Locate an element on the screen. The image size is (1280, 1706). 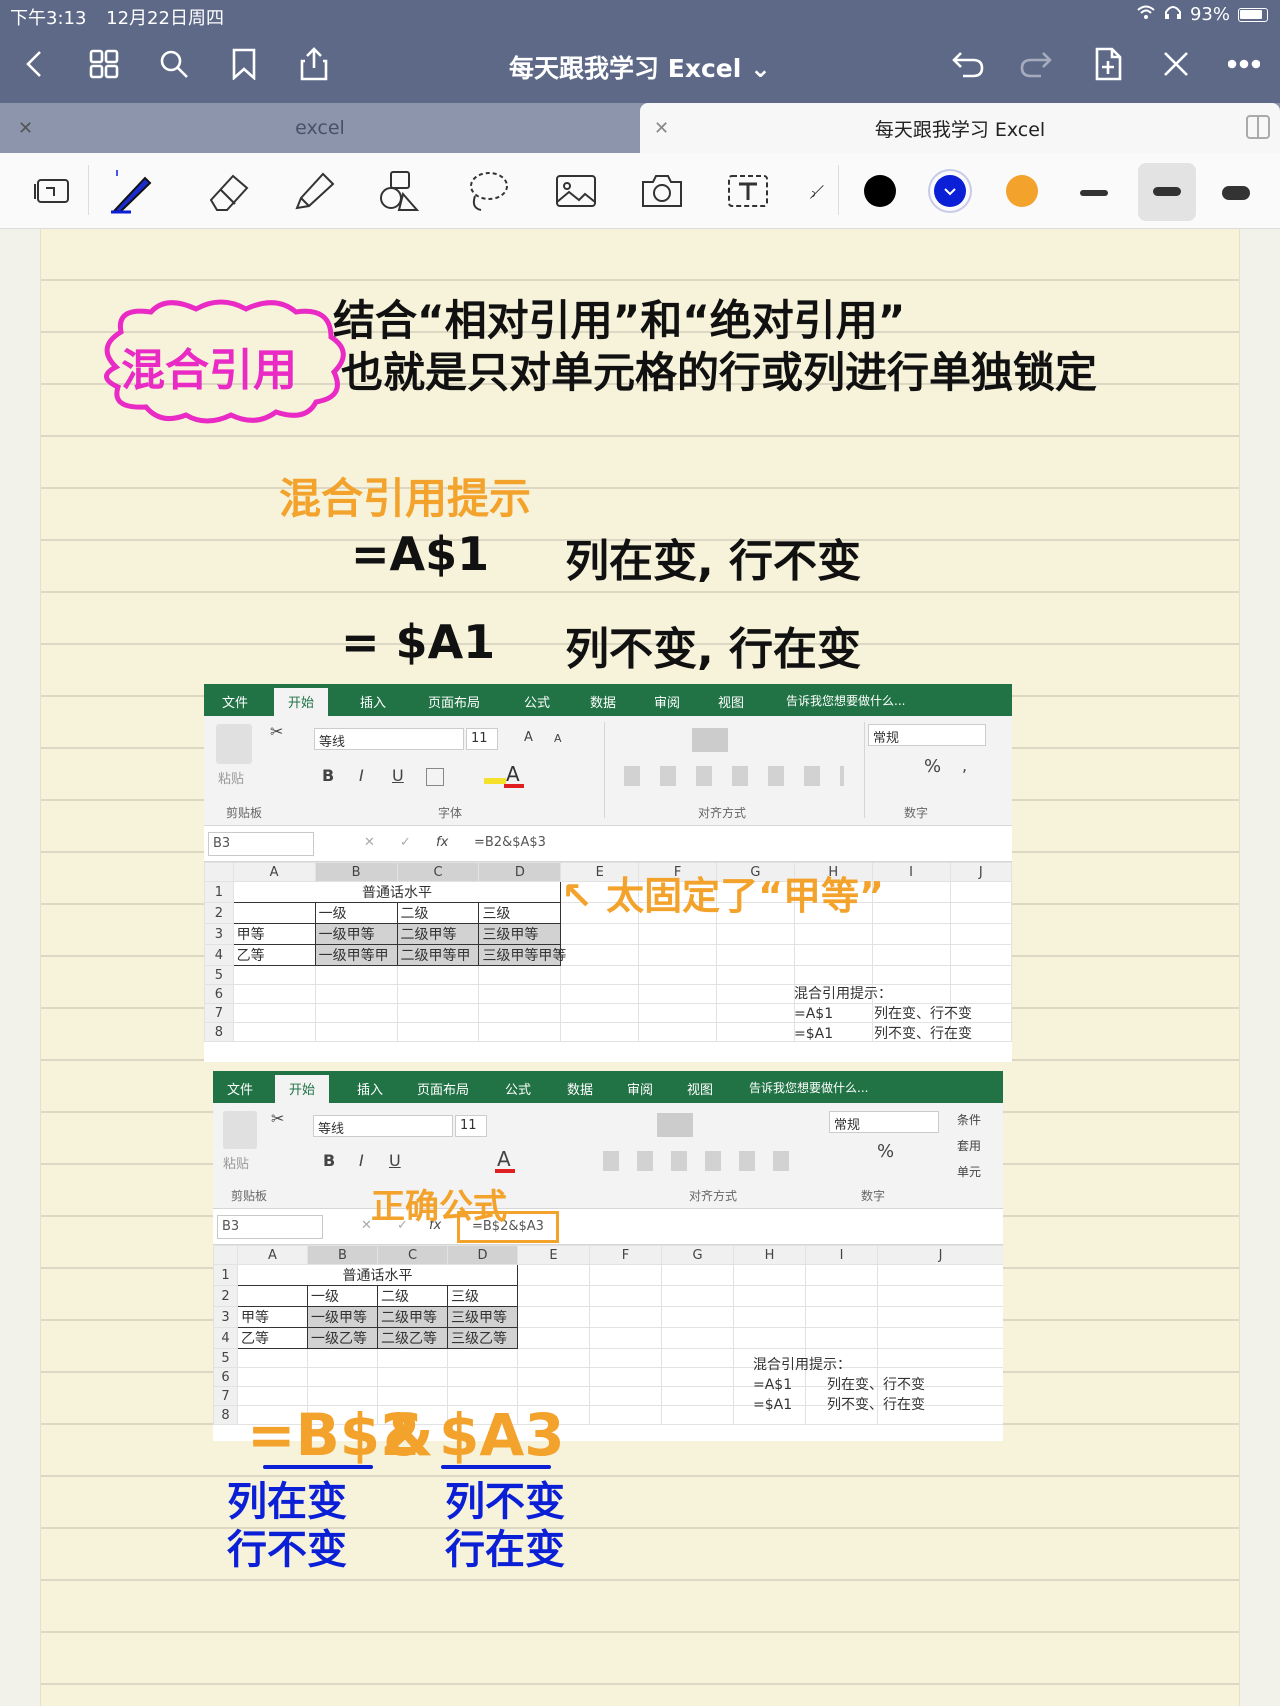
search-icon is located at coordinates (174, 64).